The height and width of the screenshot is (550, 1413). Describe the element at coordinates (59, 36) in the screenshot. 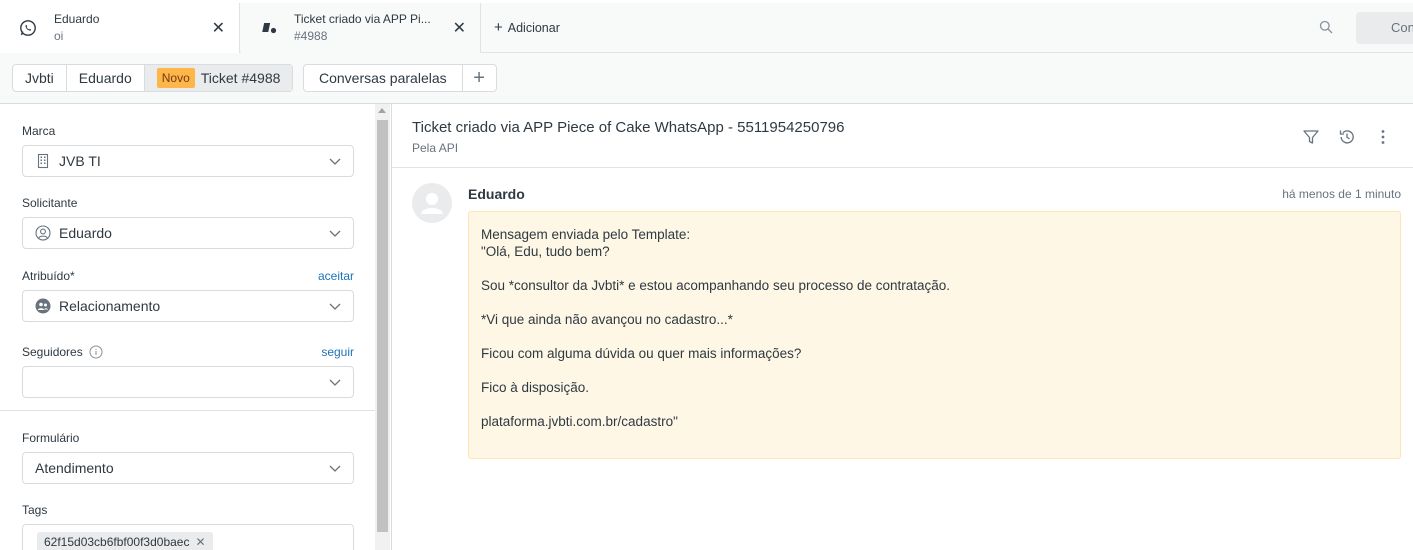

I see `tab-subtitle: oi` at that location.